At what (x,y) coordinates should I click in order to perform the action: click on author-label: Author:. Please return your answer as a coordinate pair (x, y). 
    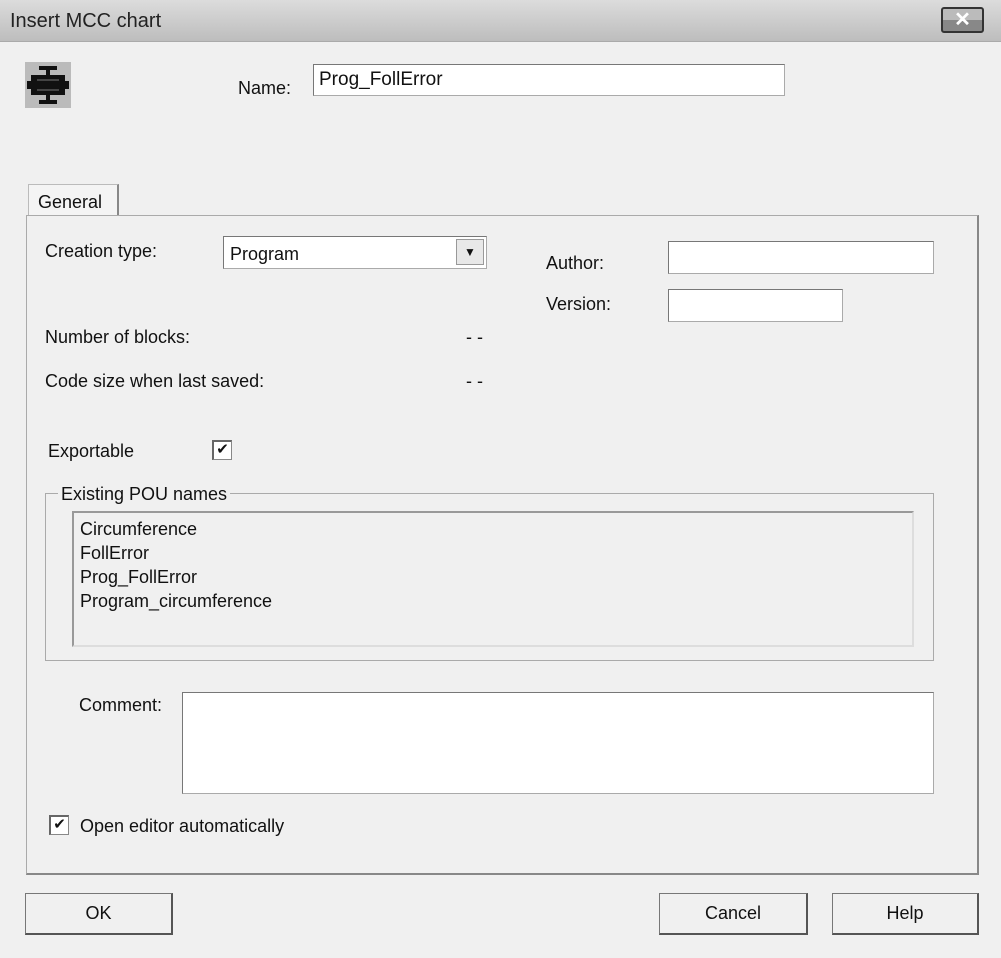
    Looking at the image, I should click on (575, 263).